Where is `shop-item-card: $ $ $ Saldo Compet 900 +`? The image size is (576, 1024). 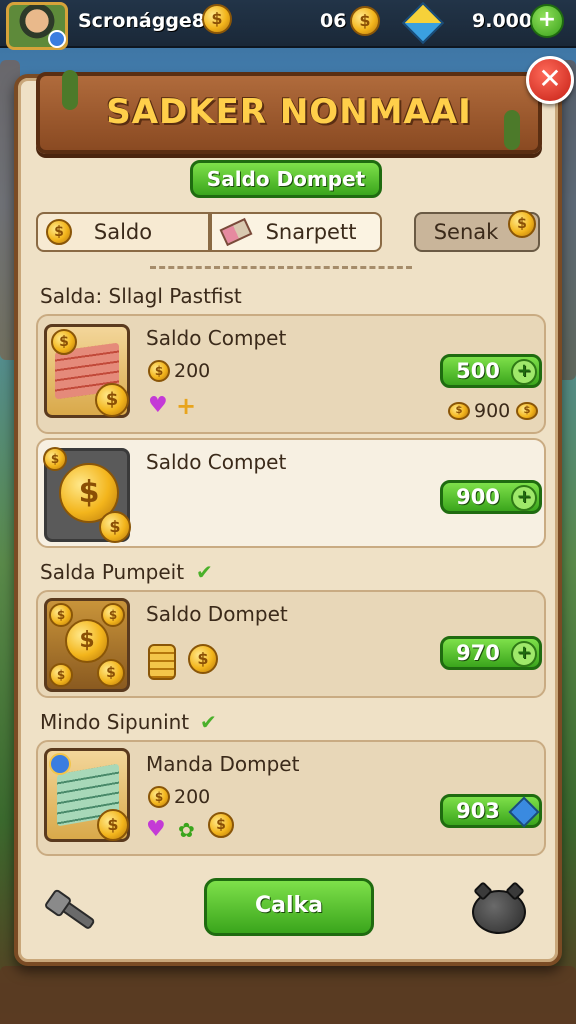 shop-item-card: $ $ $ Saldo Compet 900 + is located at coordinates (291, 493).